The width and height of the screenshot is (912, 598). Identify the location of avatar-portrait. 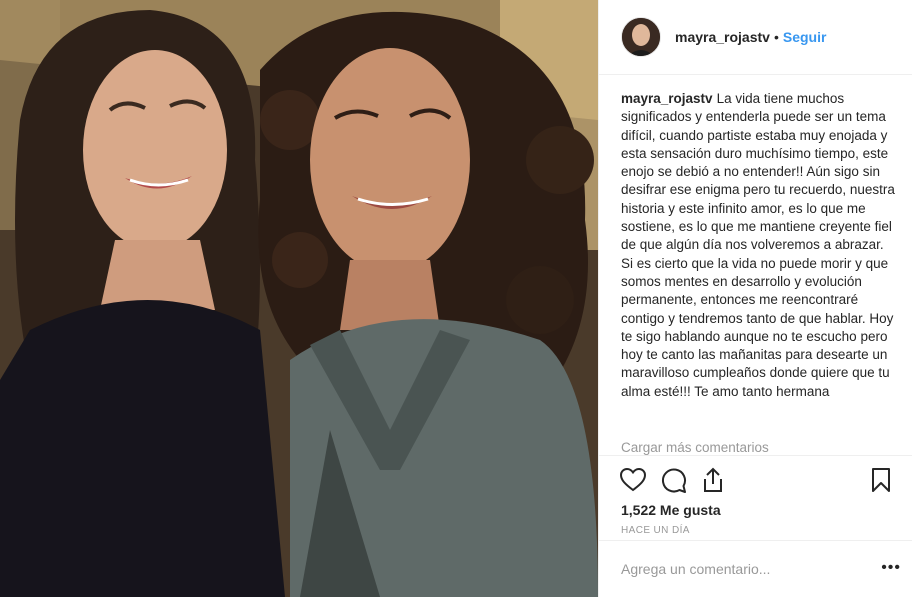
(641, 37).